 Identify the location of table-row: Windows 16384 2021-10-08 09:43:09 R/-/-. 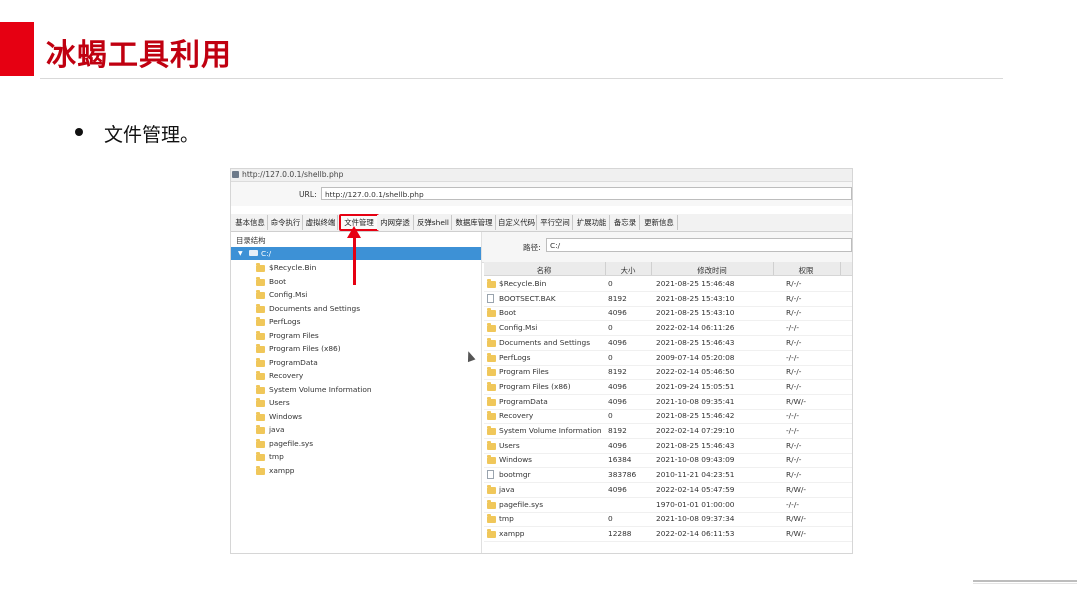
(668, 460).